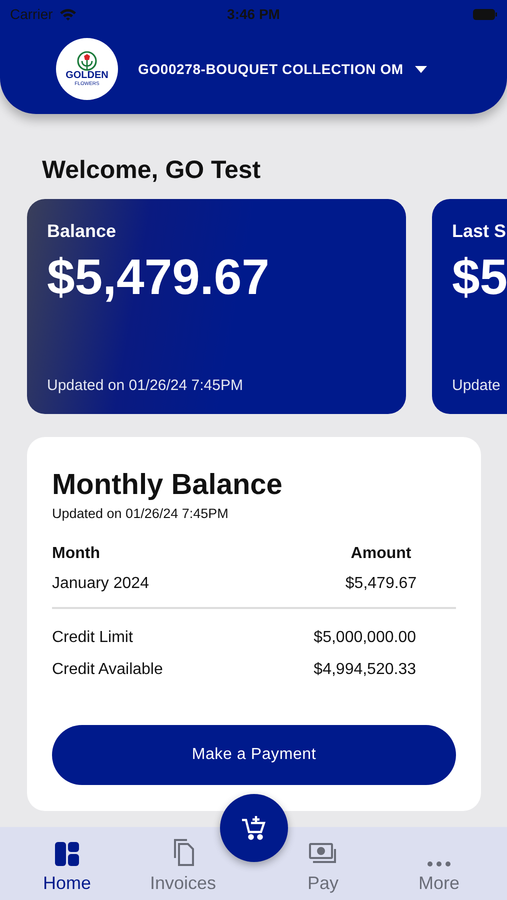 The height and width of the screenshot is (900, 507). I want to click on credit-value: $4,994,520.33, so click(365, 670).